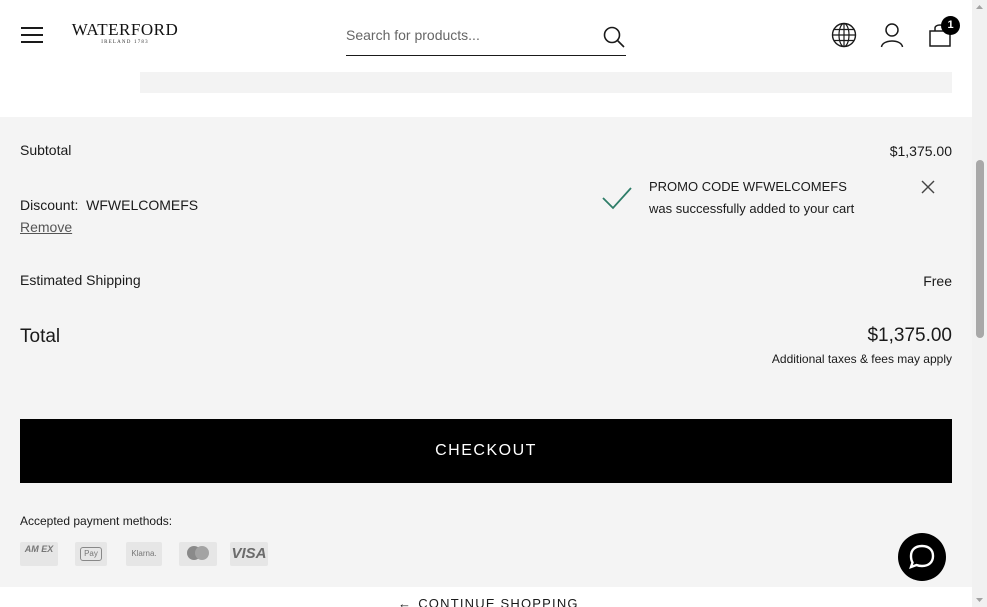 The height and width of the screenshot is (607, 987). I want to click on continue-shopping-label: CONTINUE SHOPPING, so click(498, 601).